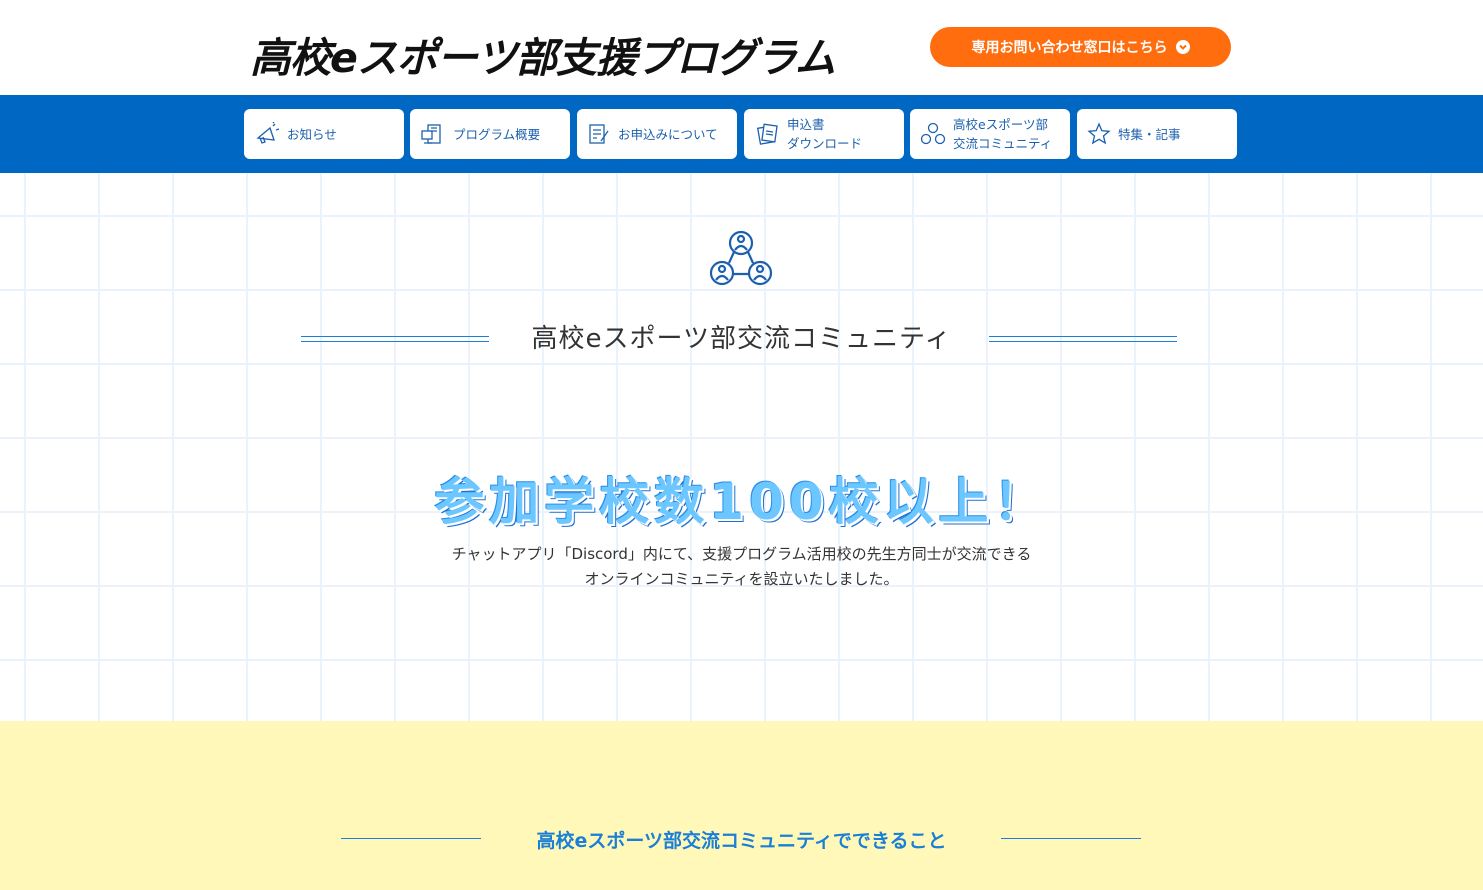 The height and width of the screenshot is (890, 1483). Describe the element at coordinates (741, 841) in the screenshot. I see `features-title: 高校eスポーツ部交流コミュニティでできること` at that location.